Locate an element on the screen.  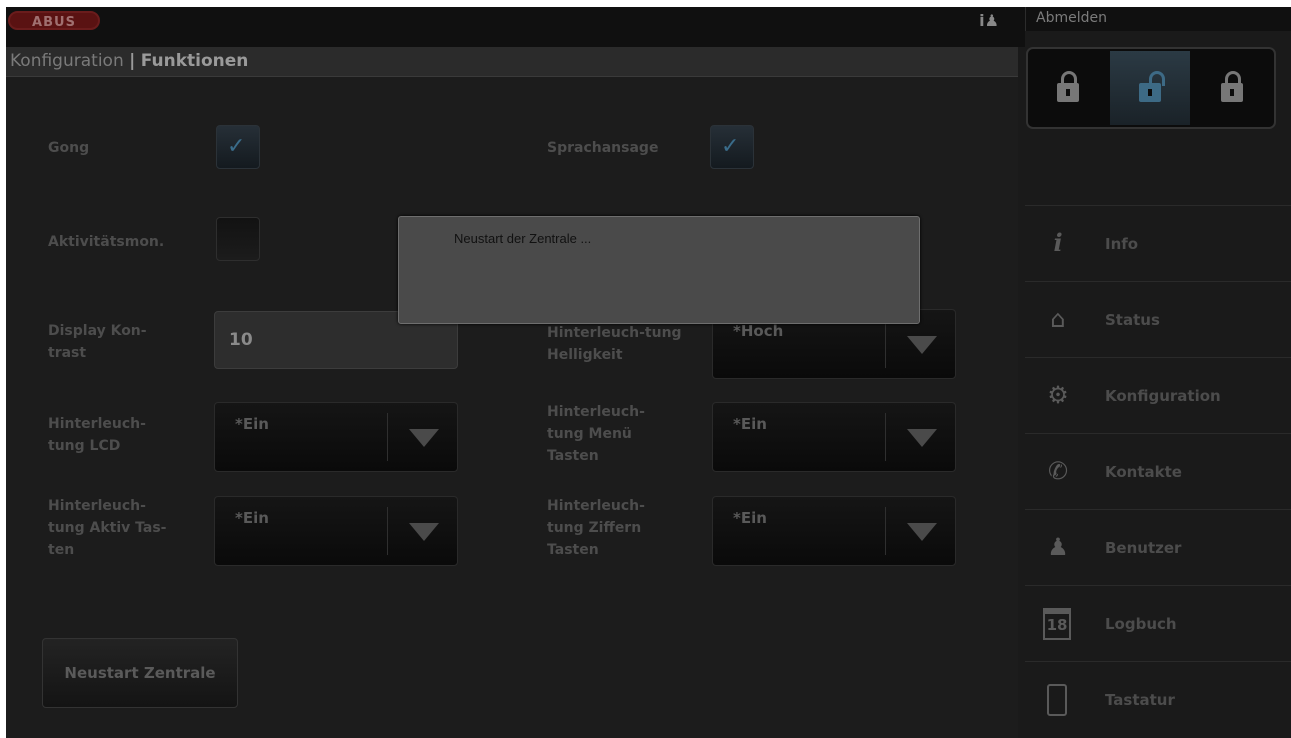
digit-keys-label: Hinterleuch-tung Ziffern Tasten is located at coordinates (596, 528).